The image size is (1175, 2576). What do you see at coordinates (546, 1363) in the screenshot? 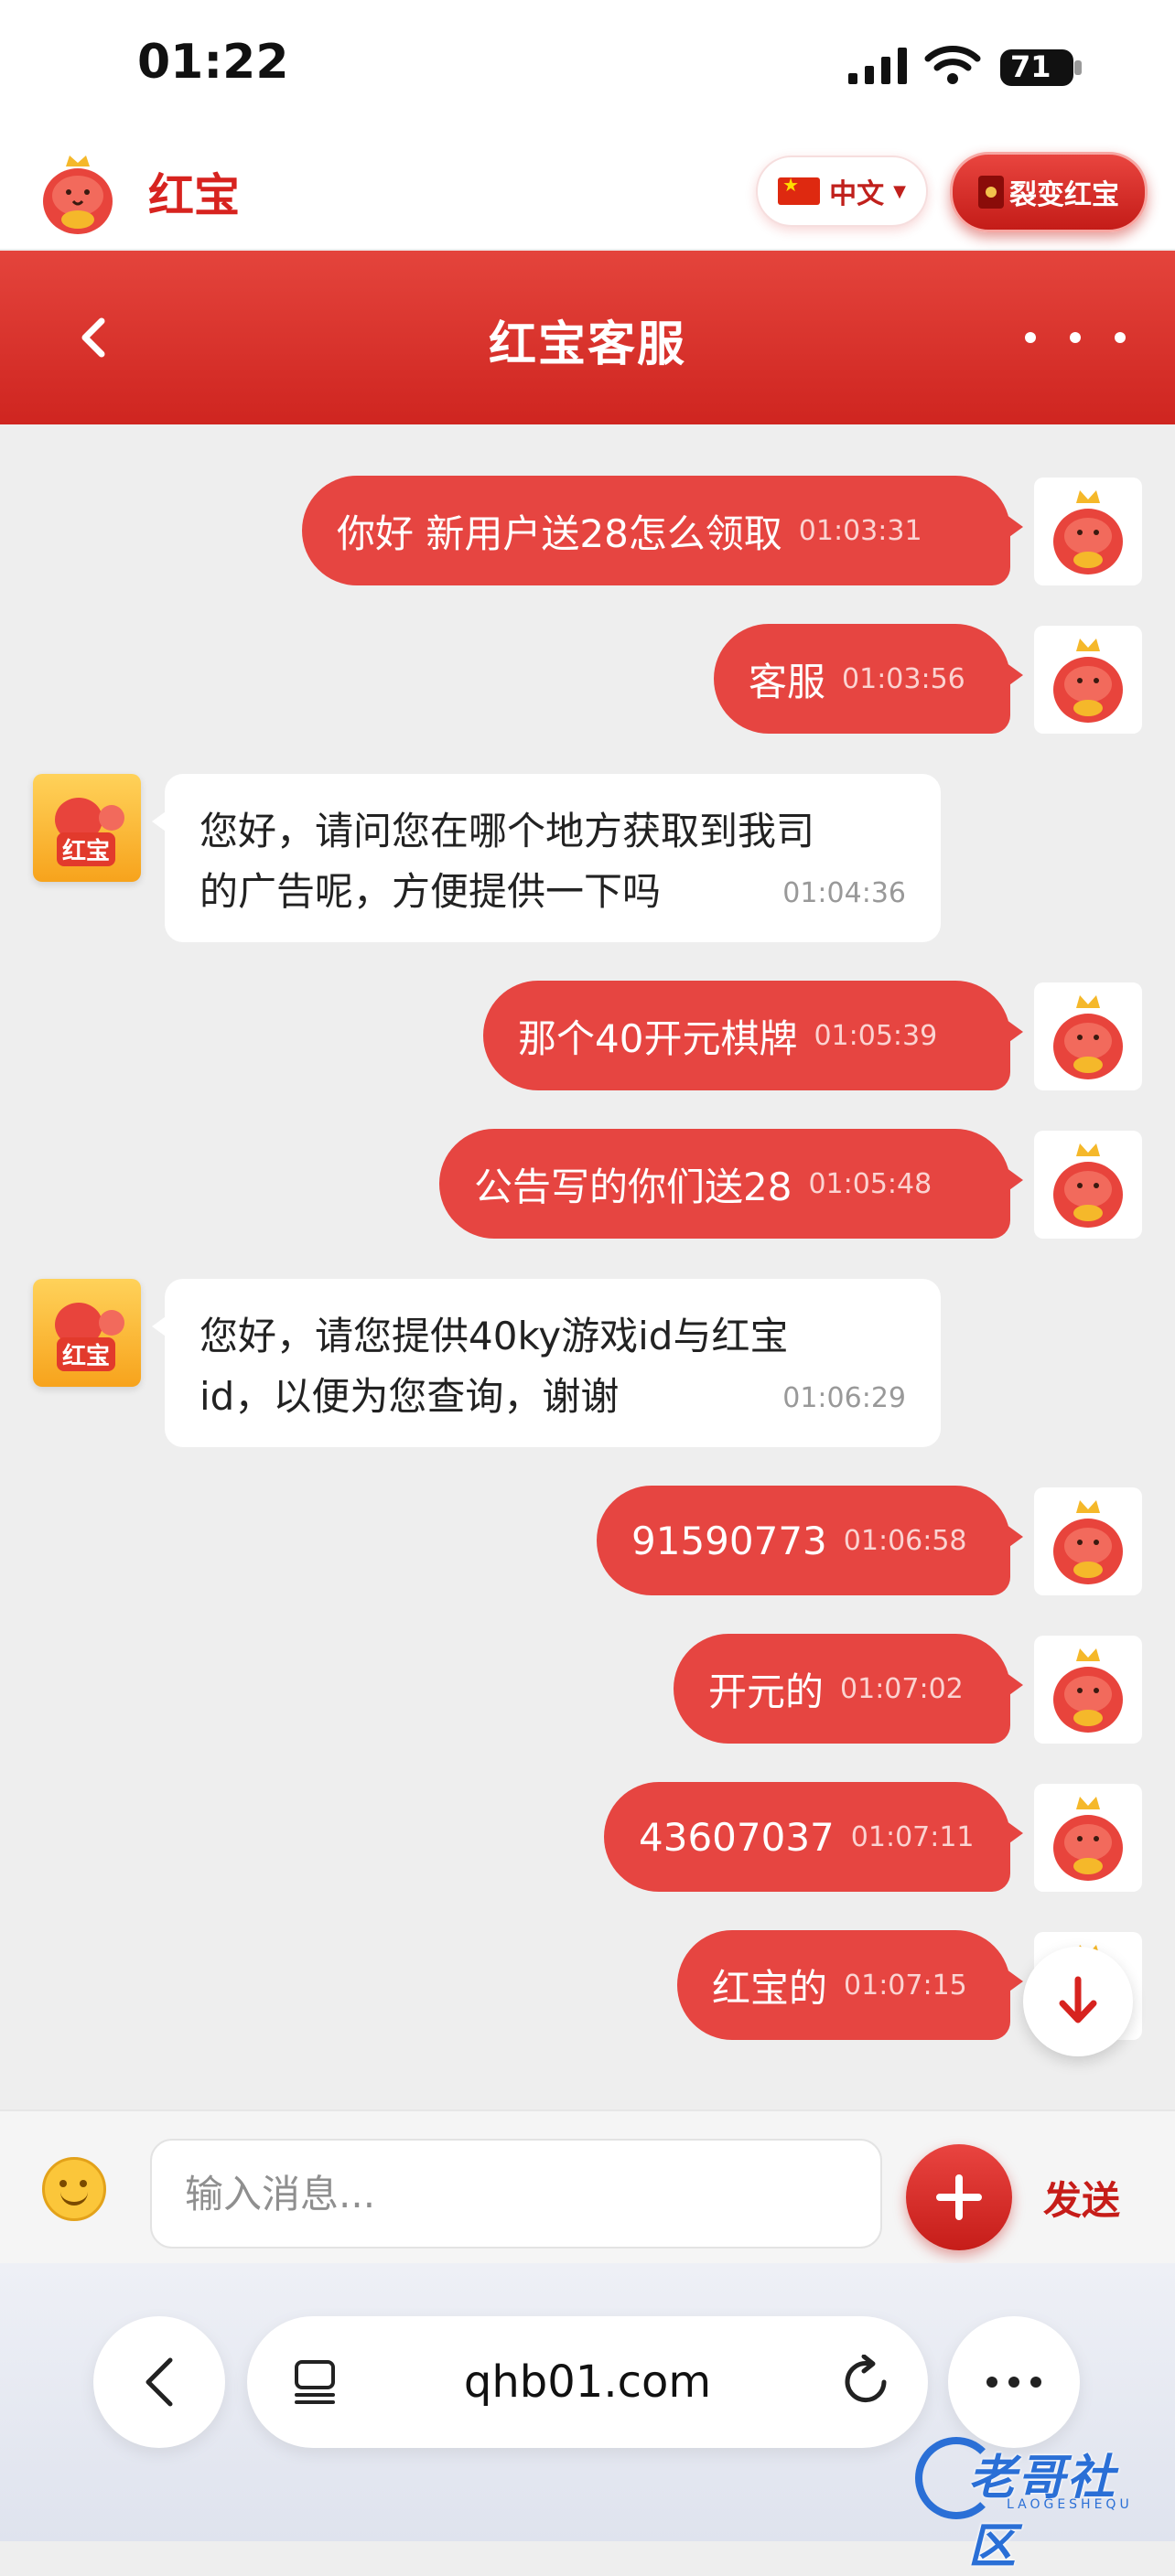
I see `incoming-message: 您好，请您提供40ky游戏id与红宝 id，以便为您查询，谢谢 01:06:29` at bounding box center [546, 1363].